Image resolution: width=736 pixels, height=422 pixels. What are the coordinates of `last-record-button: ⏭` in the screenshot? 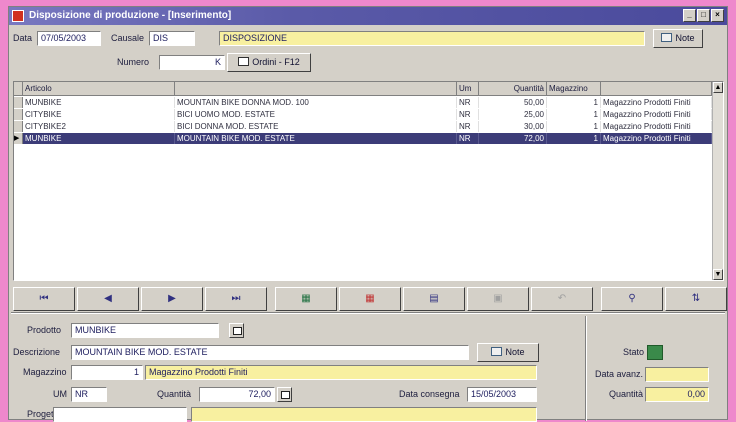 It's located at (236, 299).